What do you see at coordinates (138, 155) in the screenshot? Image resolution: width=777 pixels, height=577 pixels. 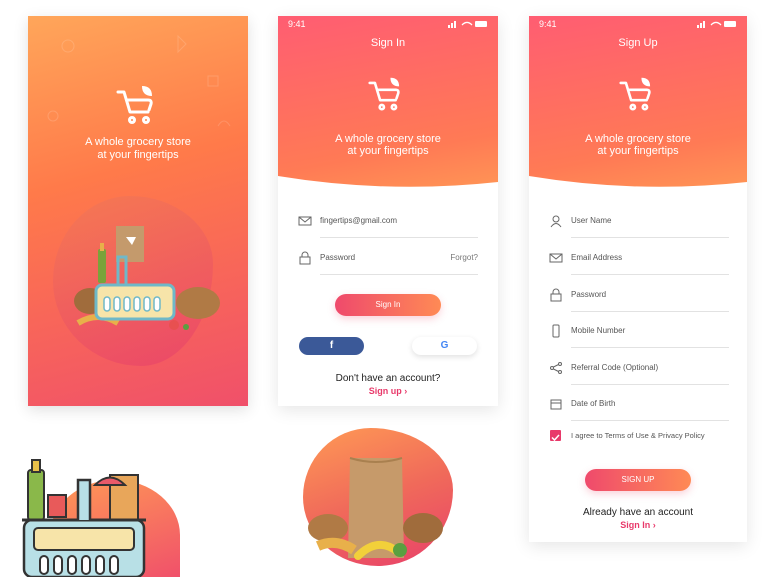 I see `splash-tagline-line2: at your fingertips` at bounding box center [138, 155].